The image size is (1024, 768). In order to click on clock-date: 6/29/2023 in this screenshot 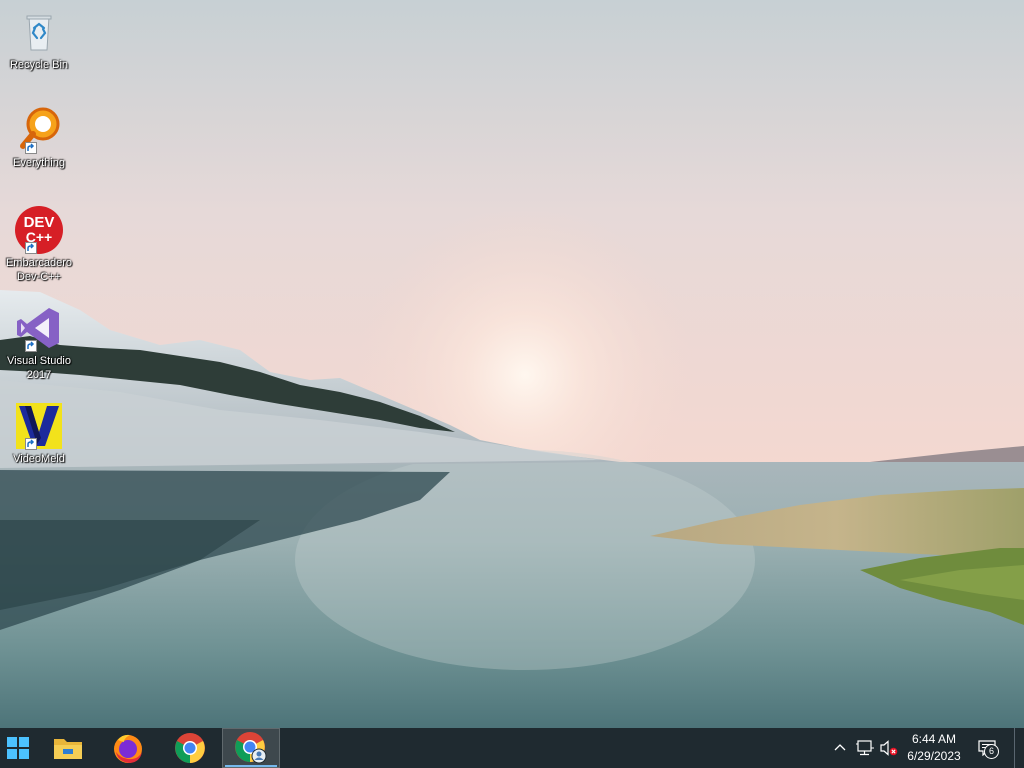, I will do `click(934, 756)`.